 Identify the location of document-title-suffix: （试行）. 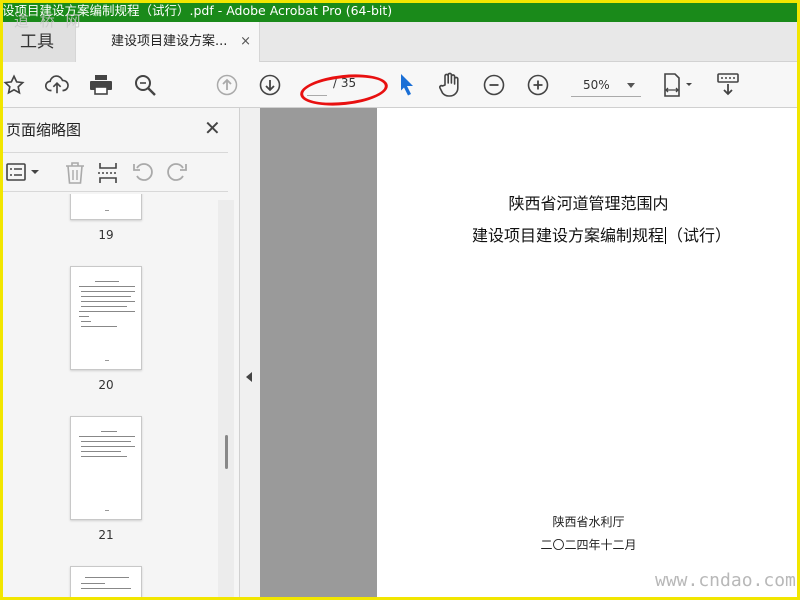
(699, 235).